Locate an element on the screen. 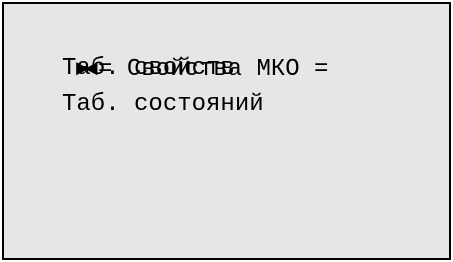  menu-item-properties-table: Таб. свойств is located at coordinates (148, 69).